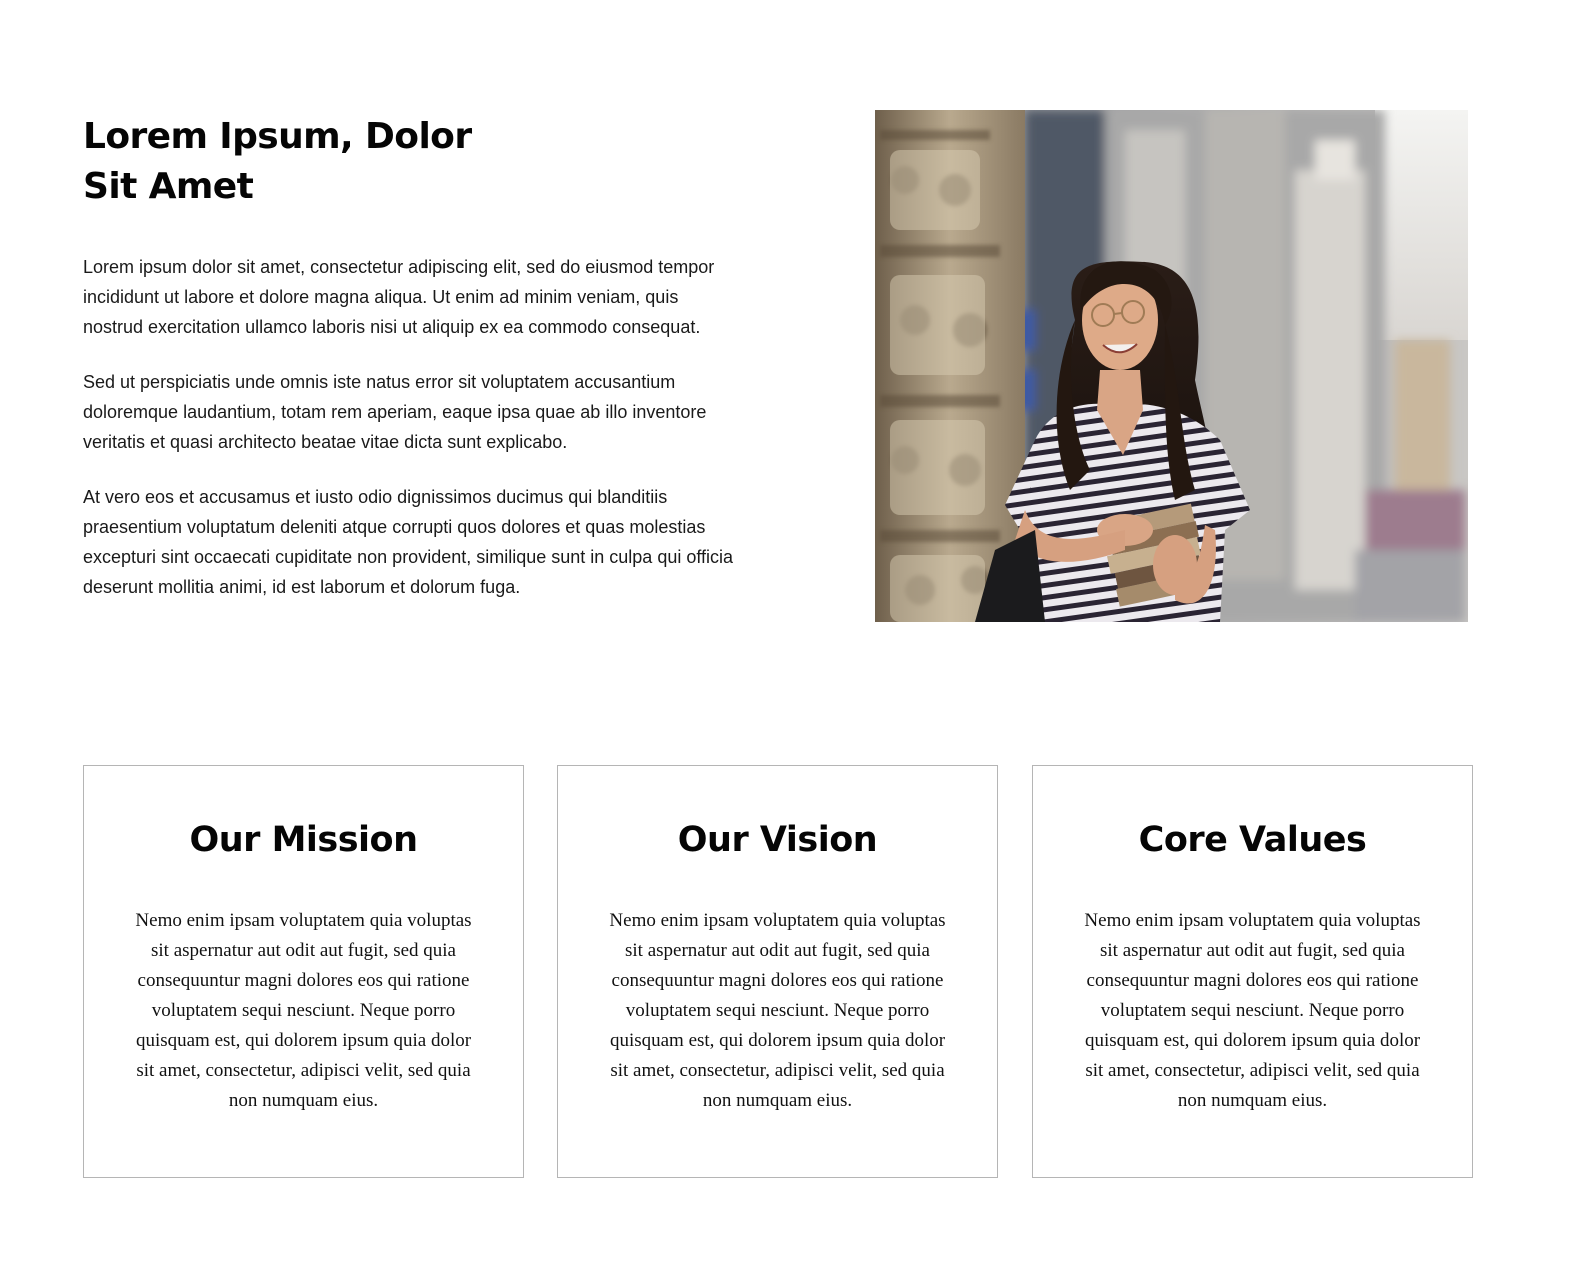  What do you see at coordinates (777, 840) in the screenshot?
I see `vision-card-title: Our Vision` at bounding box center [777, 840].